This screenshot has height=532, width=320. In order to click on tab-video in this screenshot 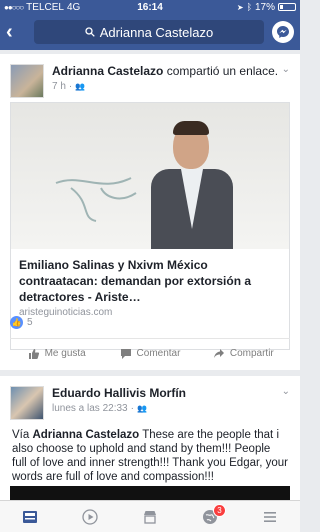, I will do `click(90, 516)`.